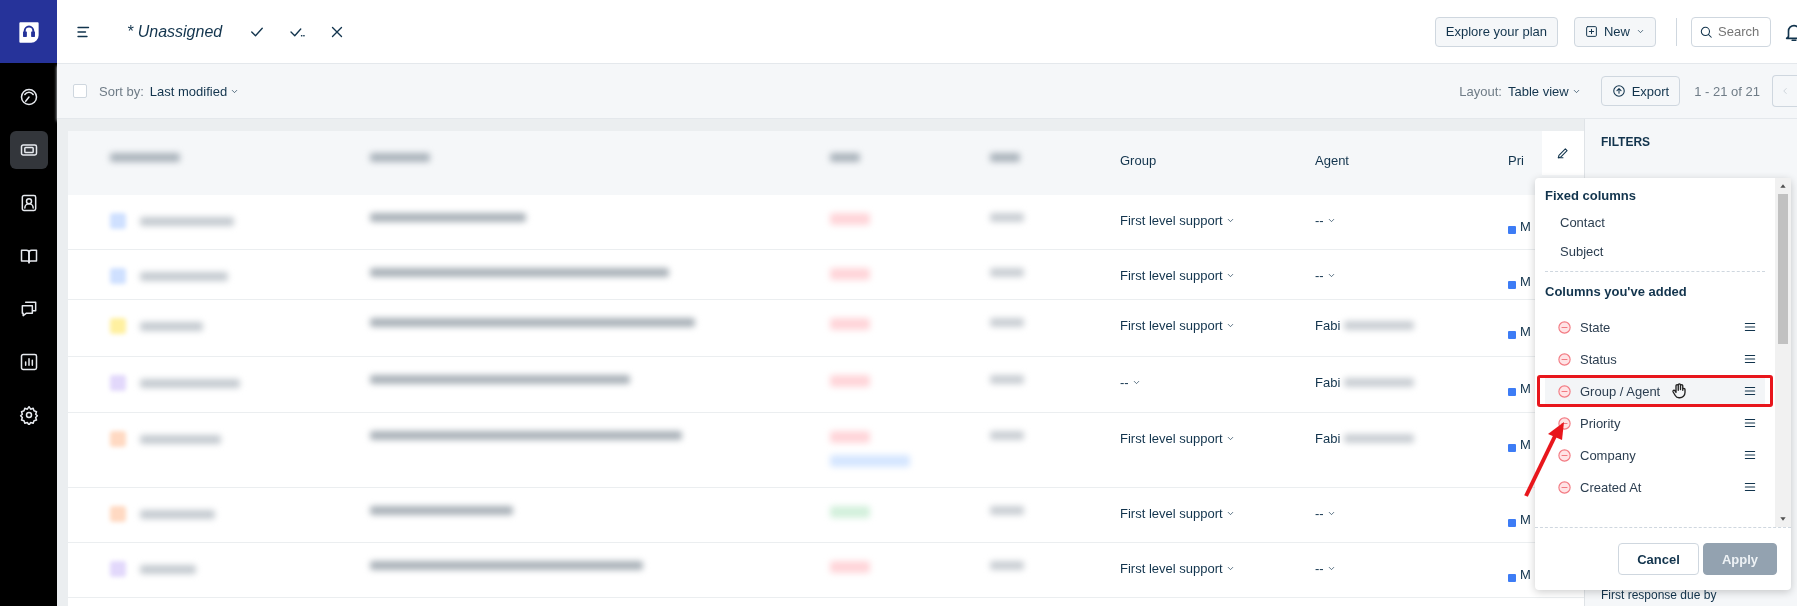 The height and width of the screenshot is (606, 1797). I want to click on upload-circle-icon, so click(1618, 91).